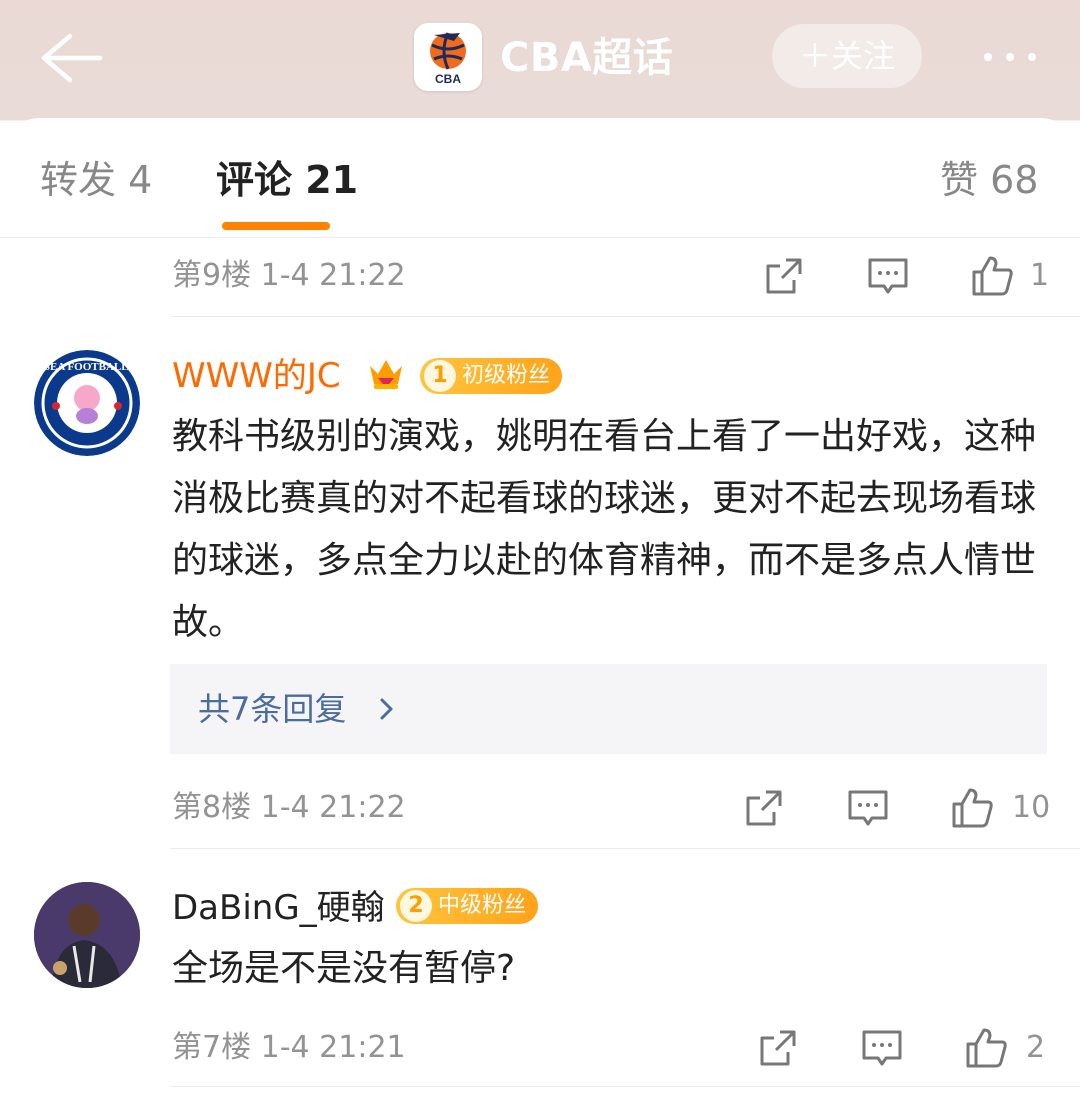 Image resolution: width=1080 pixels, height=1100 pixels. I want to click on badge-level: 1, so click(440, 376).